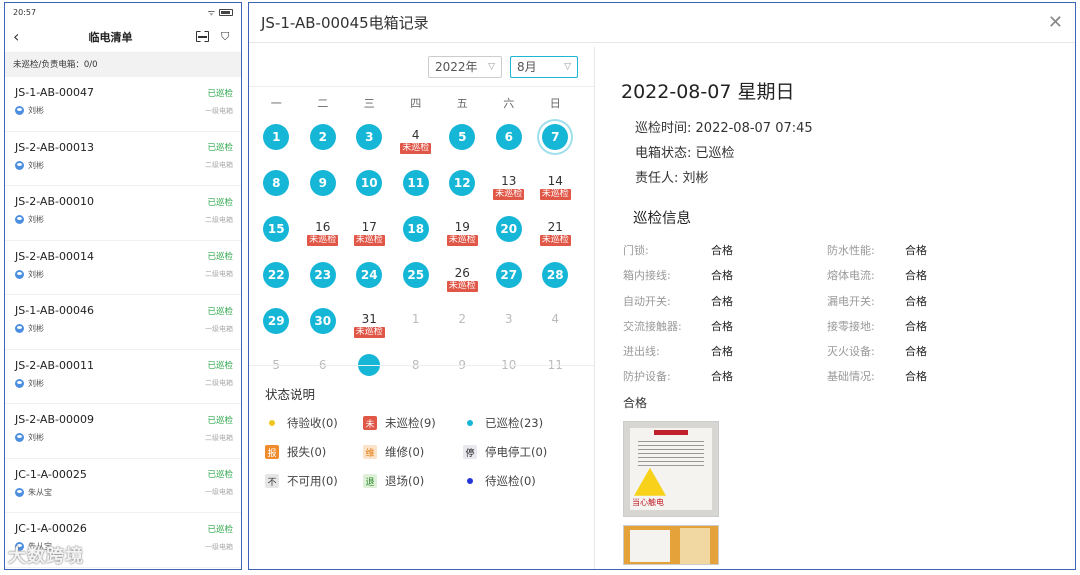 The image size is (1080, 575). I want to click on back-icon: ‹, so click(19, 36).